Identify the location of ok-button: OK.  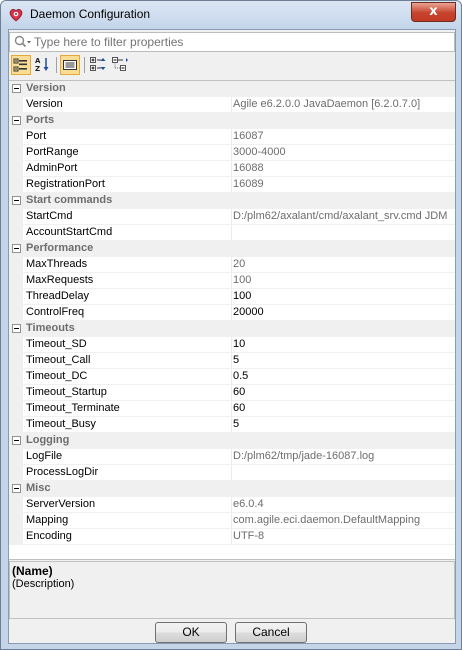
(191, 632).